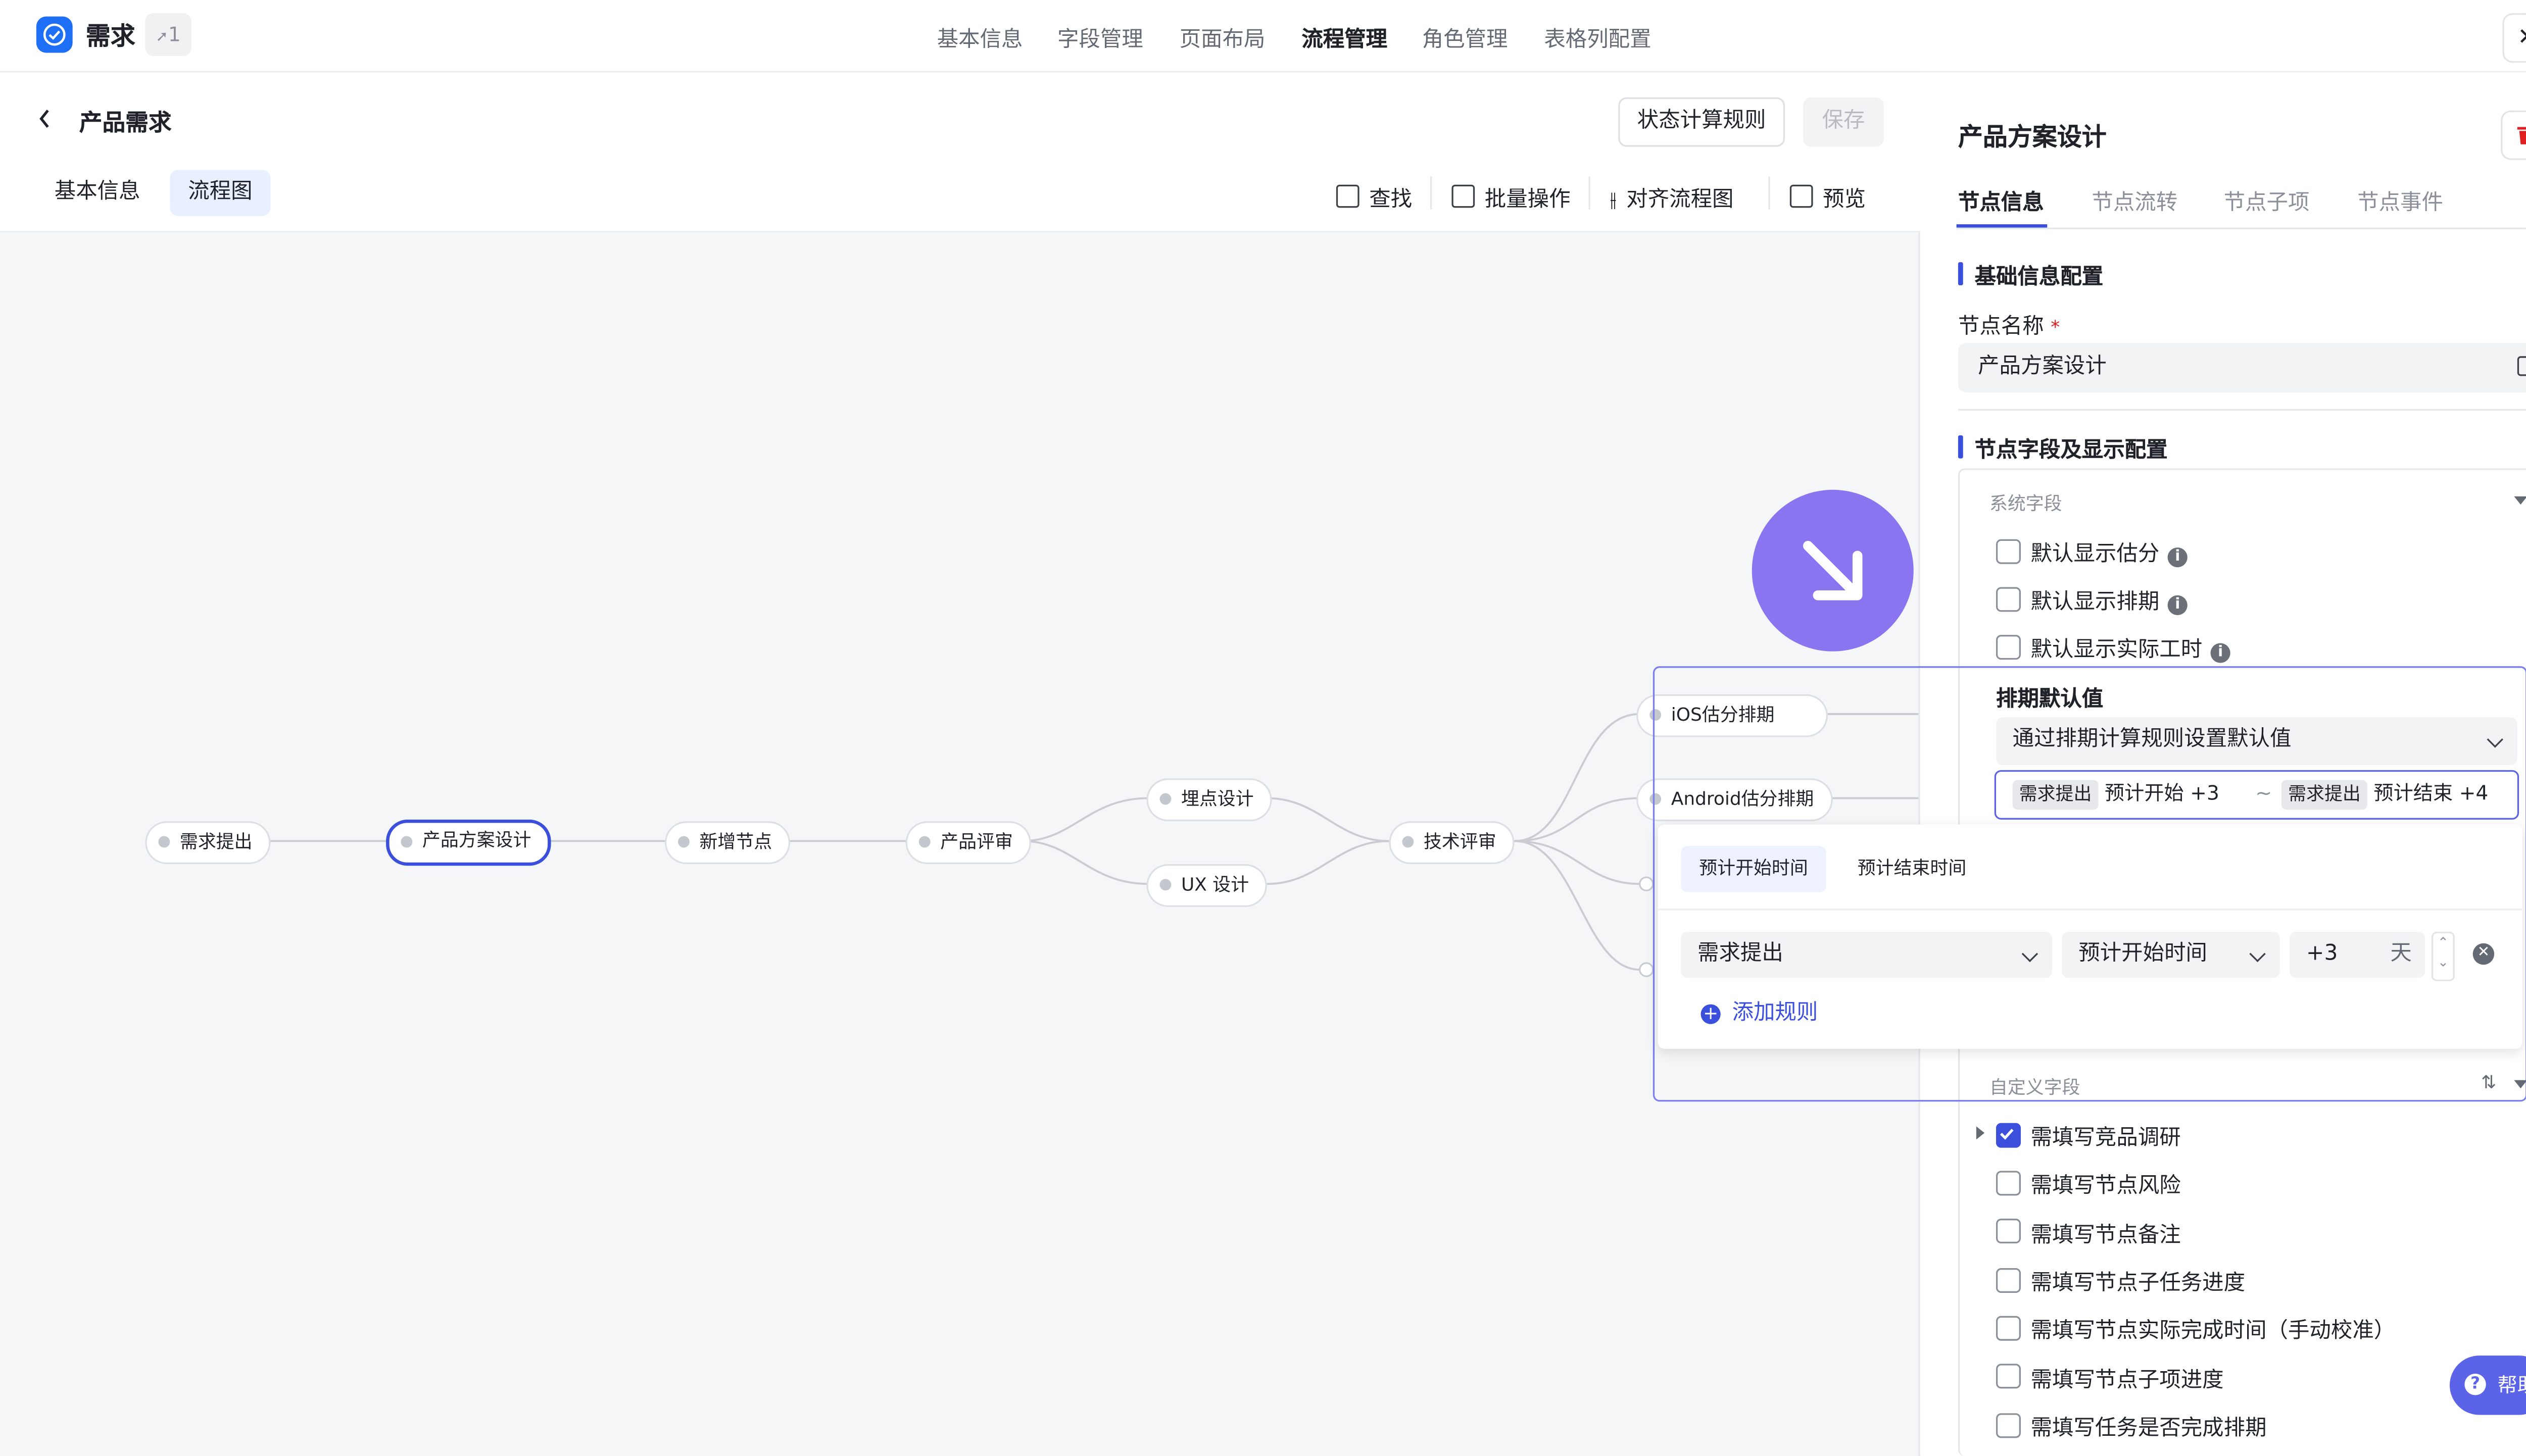  Describe the element at coordinates (2401, 954) in the screenshot. I see `rule-unit: 天` at that location.